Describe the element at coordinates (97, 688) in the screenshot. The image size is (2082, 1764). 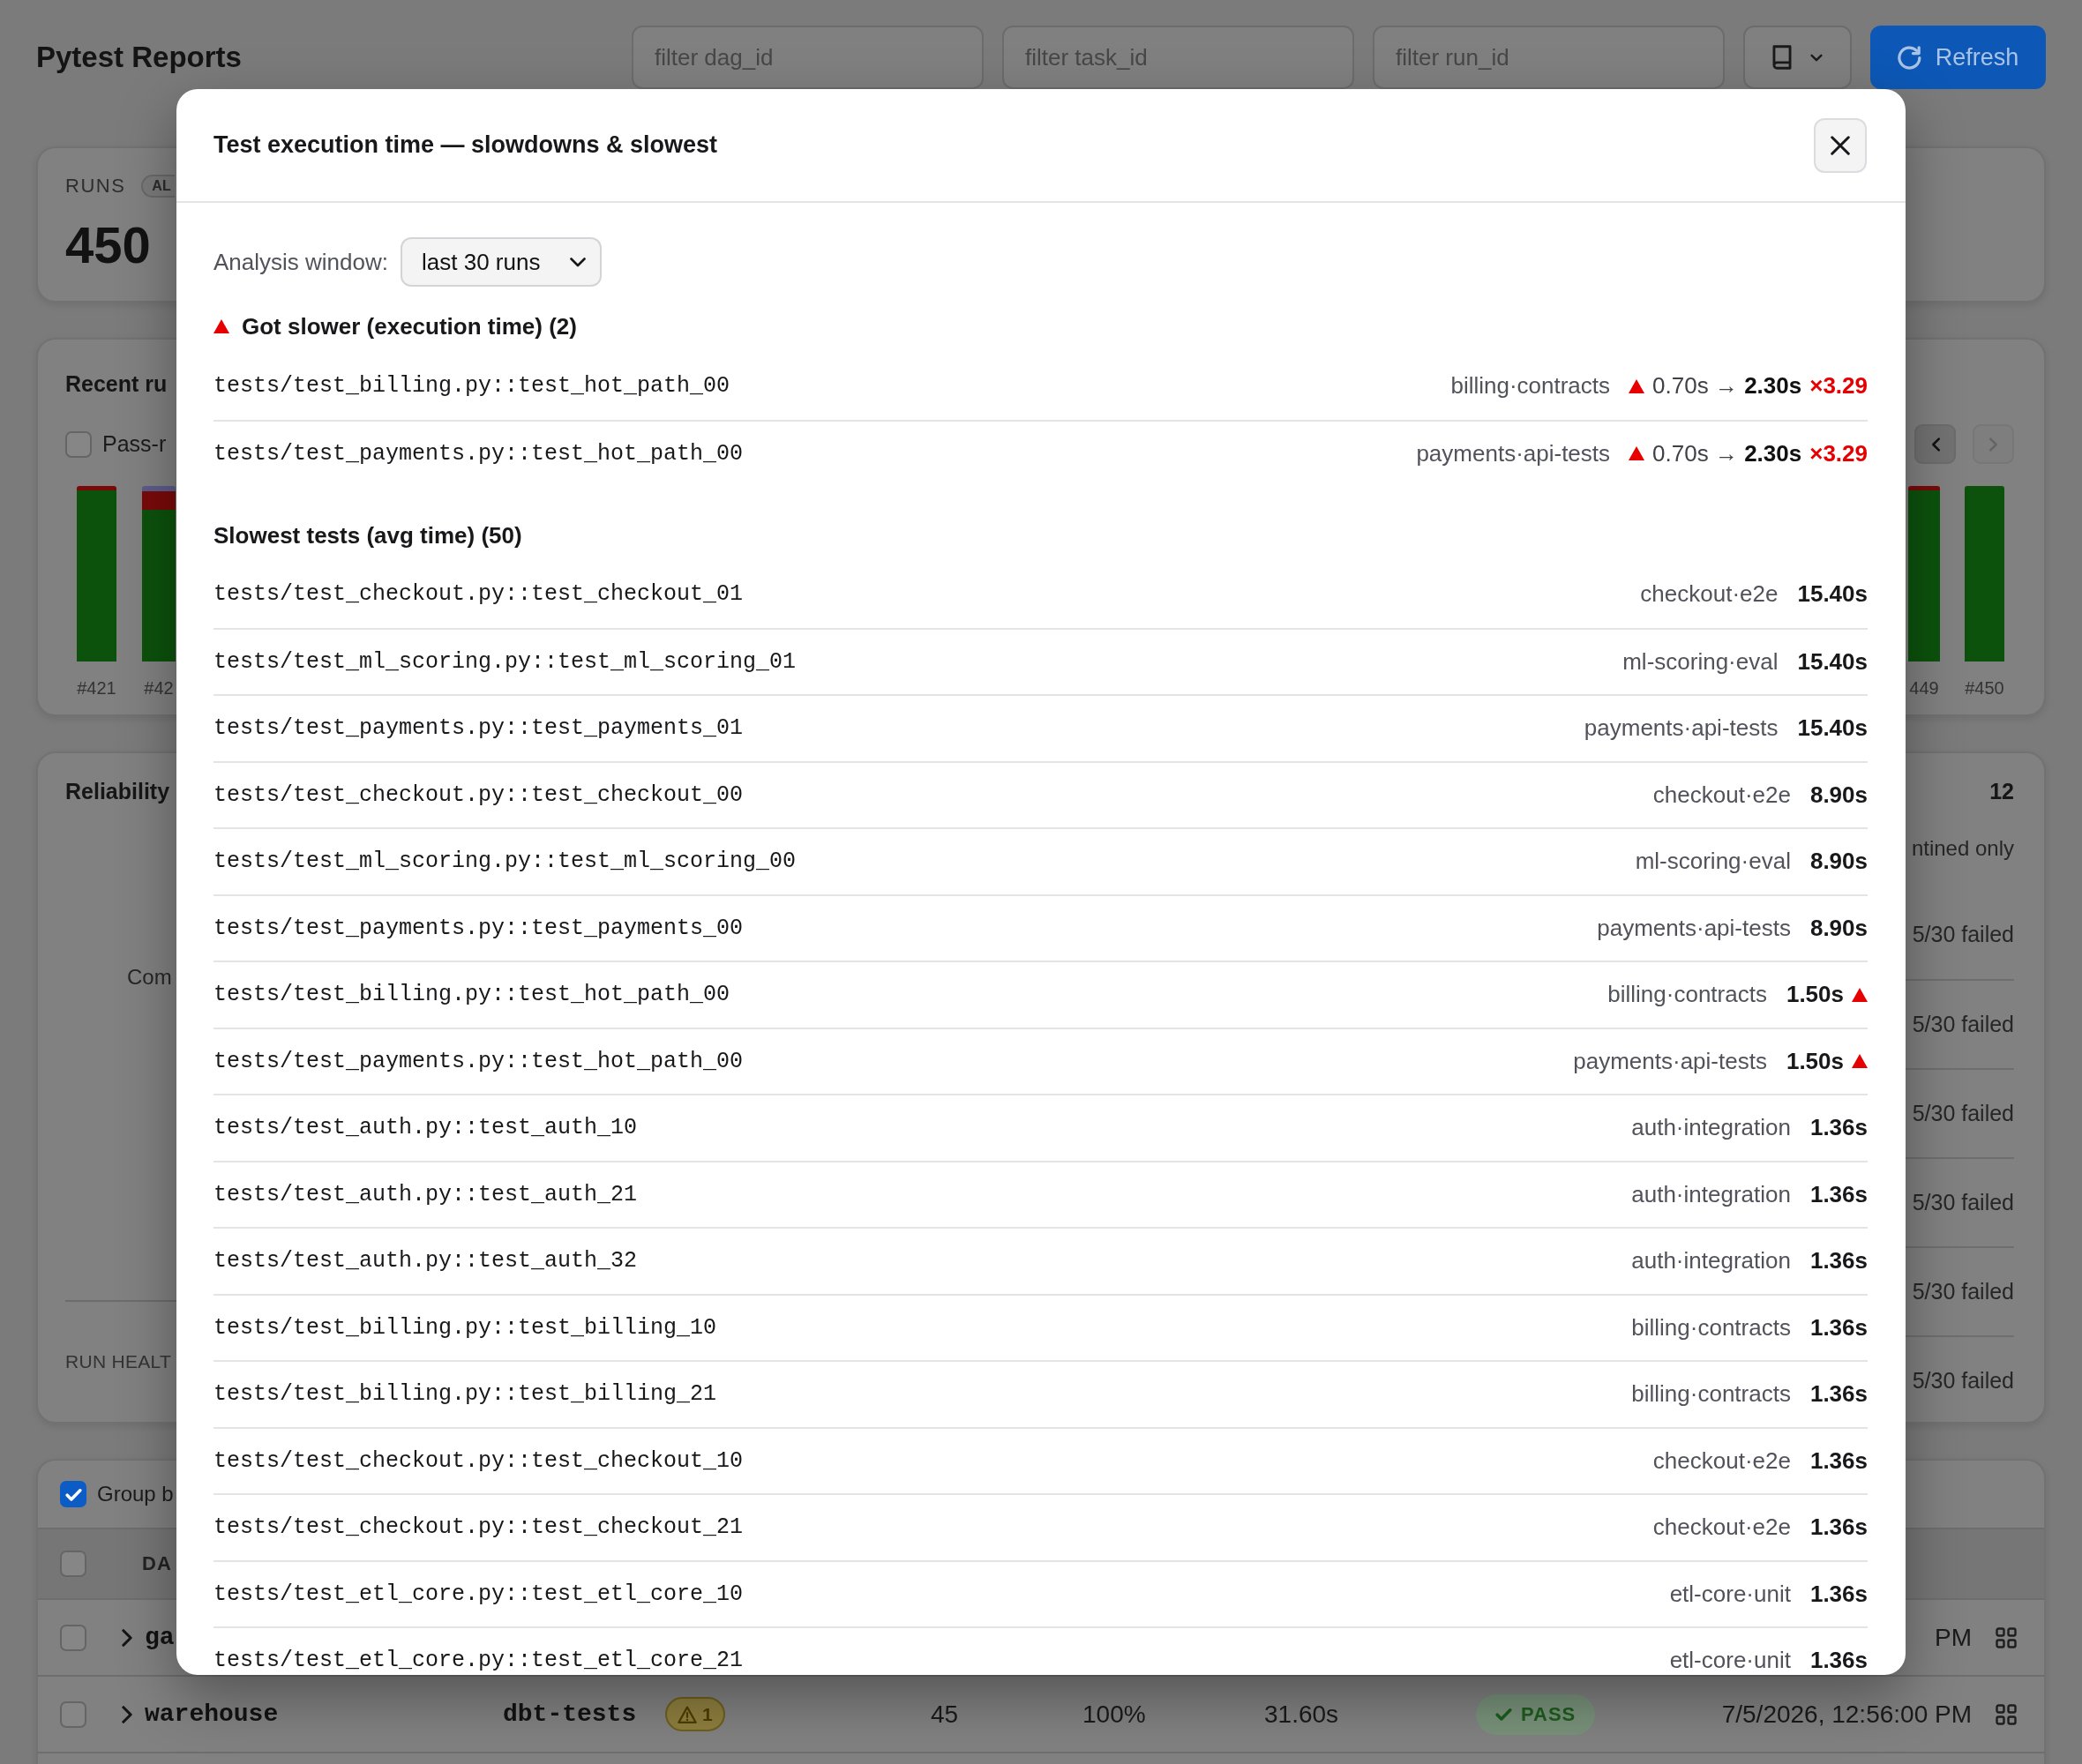
I see `bar-label: #421` at that location.